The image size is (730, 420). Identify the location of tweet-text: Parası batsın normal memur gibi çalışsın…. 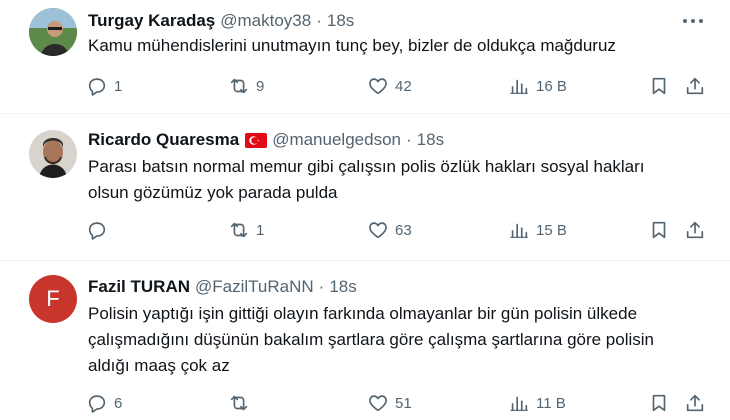
(398, 180).